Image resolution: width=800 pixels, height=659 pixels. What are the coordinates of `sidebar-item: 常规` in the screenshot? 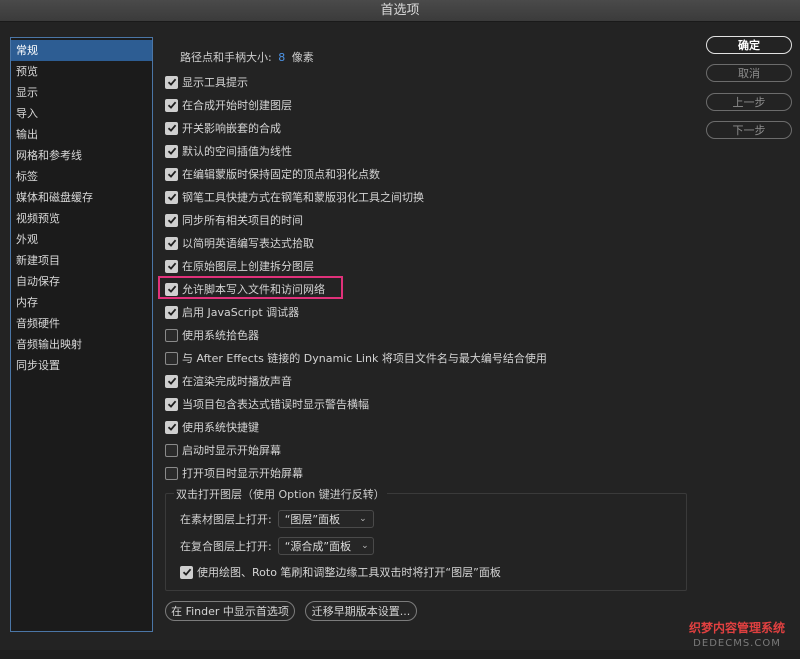 It's located at (81, 50).